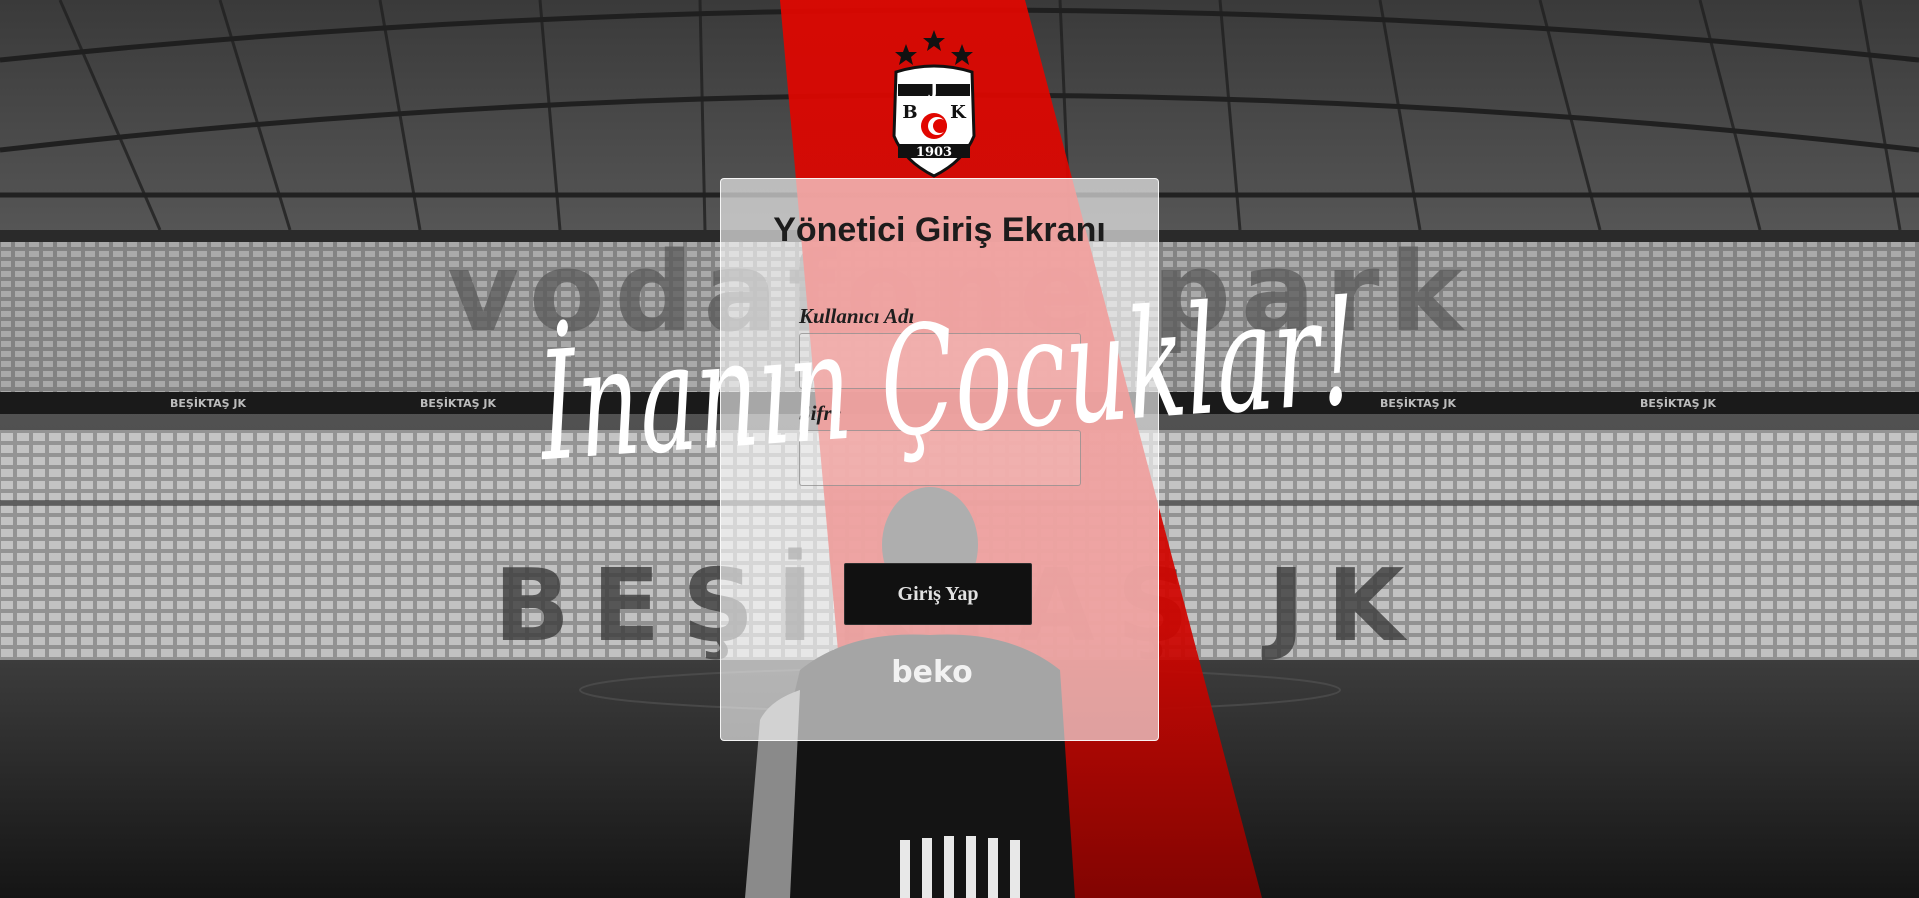 The height and width of the screenshot is (898, 1919). What do you see at coordinates (934, 152) in the screenshot?
I see `crest-year: 1903` at bounding box center [934, 152].